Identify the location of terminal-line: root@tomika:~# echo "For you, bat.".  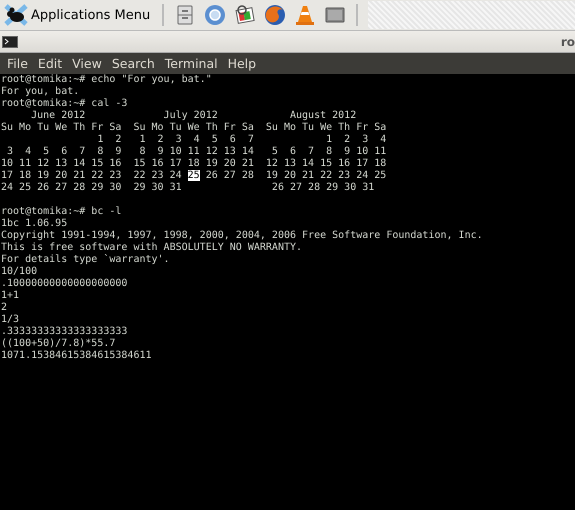
(107, 80).